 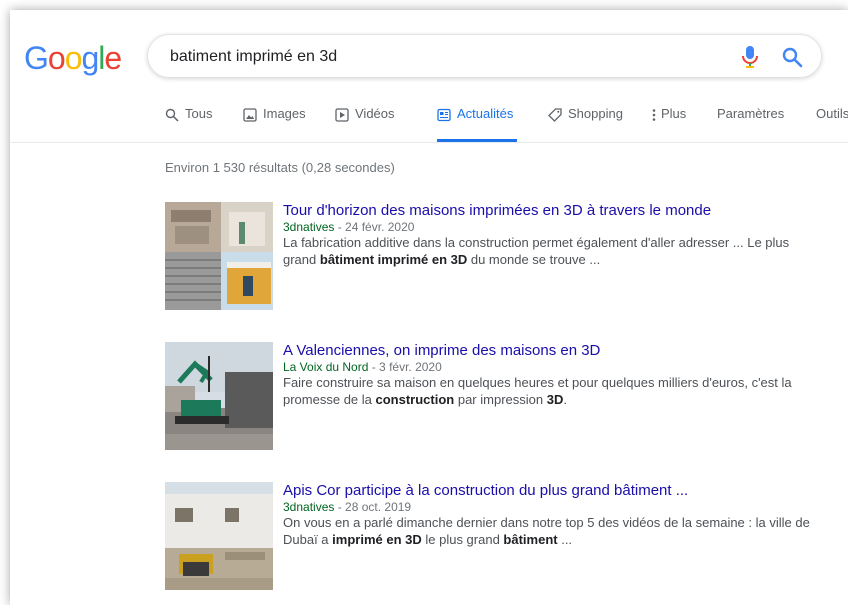 I want to click on search-input, so click(x=450, y=57).